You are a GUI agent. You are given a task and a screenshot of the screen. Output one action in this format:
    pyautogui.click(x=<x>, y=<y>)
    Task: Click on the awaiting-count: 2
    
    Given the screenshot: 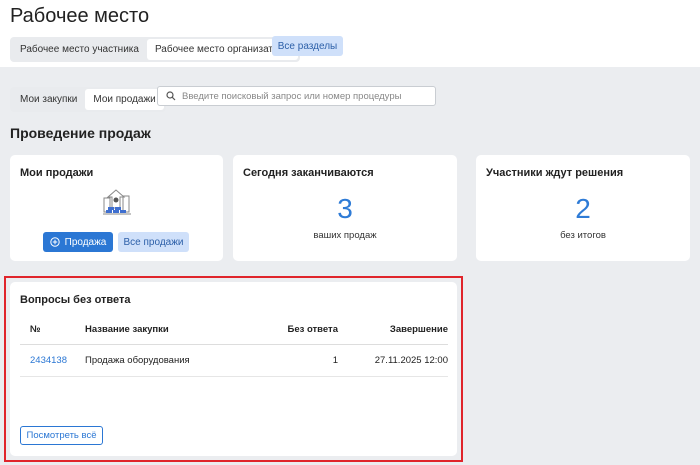 What is the action you would take?
    pyautogui.click(x=583, y=208)
    